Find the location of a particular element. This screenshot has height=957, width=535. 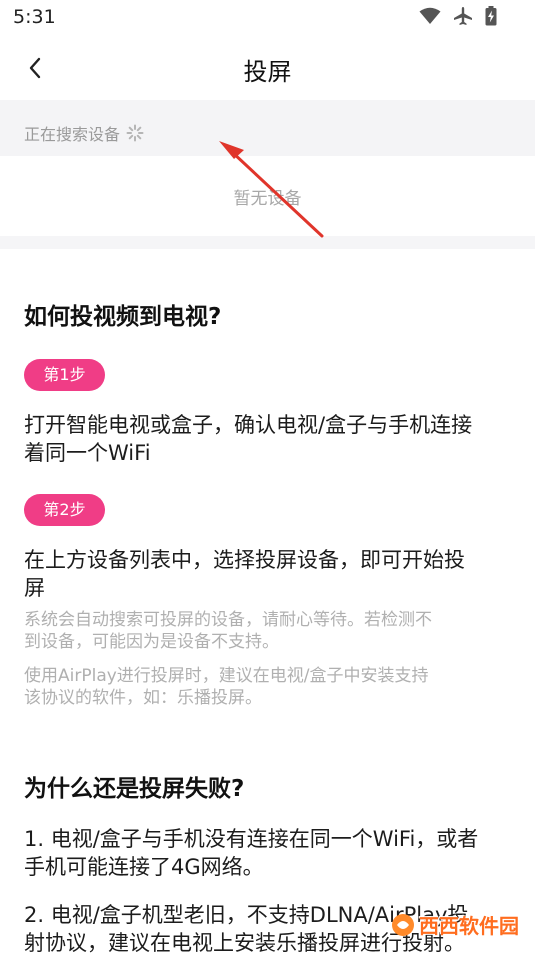

status-bar: 5:31 is located at coordinates (267, 18).